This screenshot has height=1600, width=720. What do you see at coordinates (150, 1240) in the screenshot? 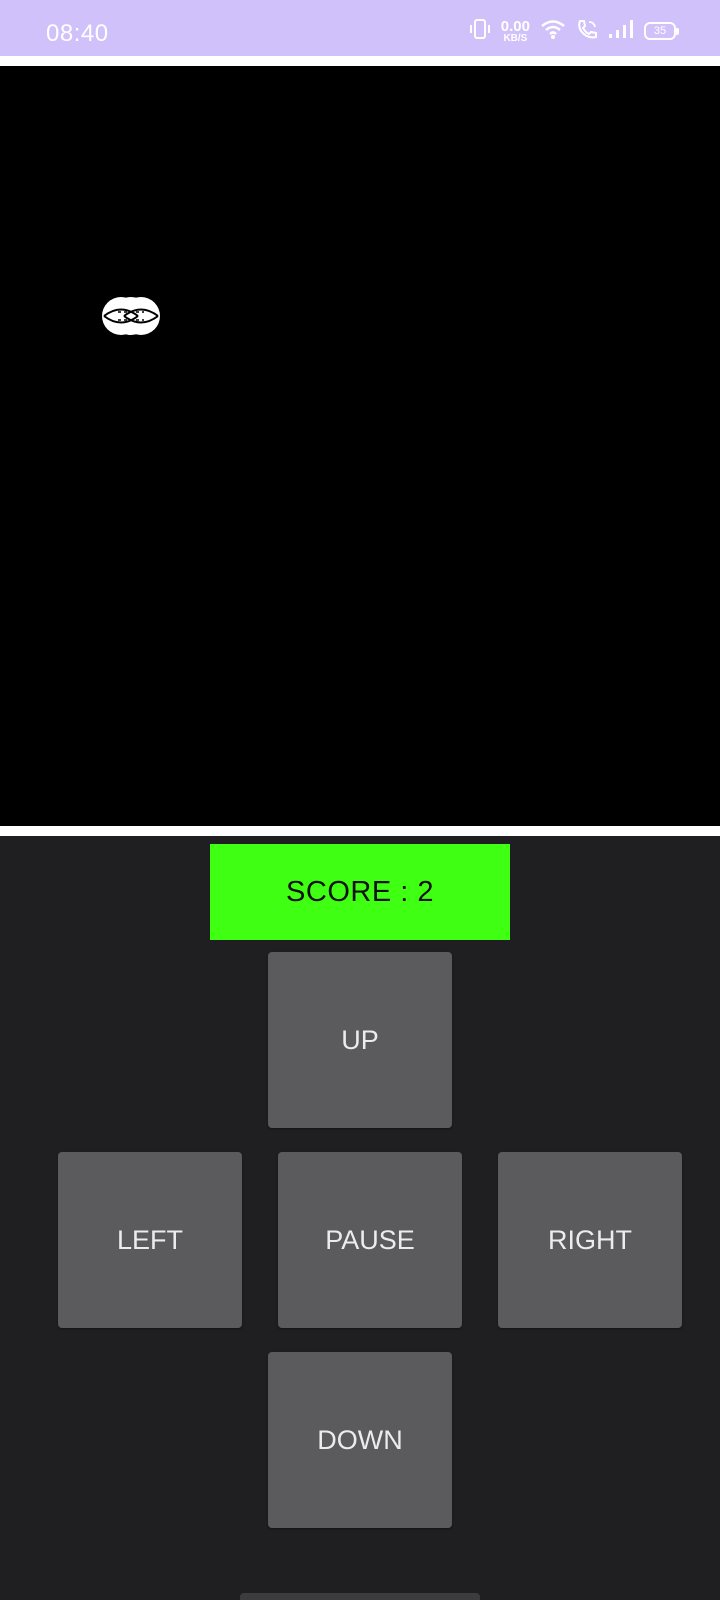
I see `left-button: LEFT` at bounding box center [150, 1240].